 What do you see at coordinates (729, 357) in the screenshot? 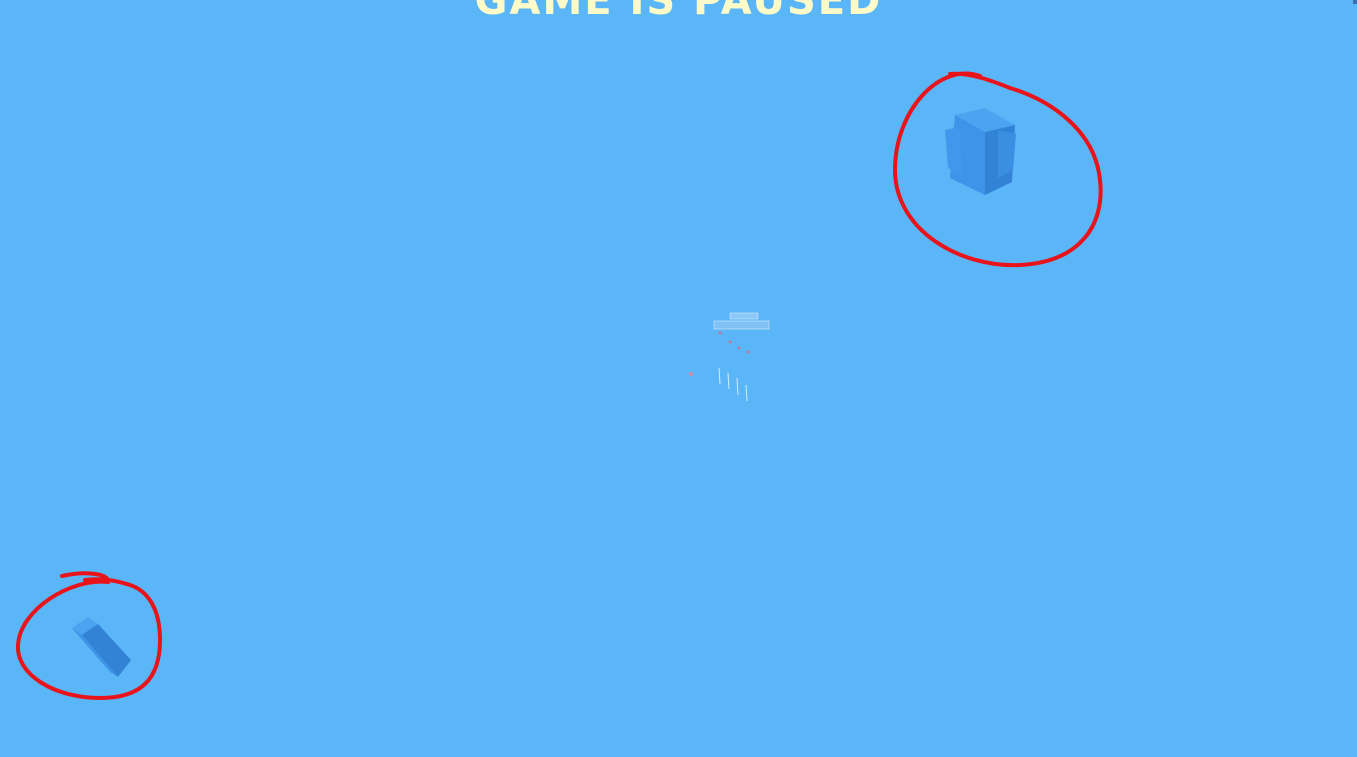
I see `distant-structure` at bounding box center [729, 357].